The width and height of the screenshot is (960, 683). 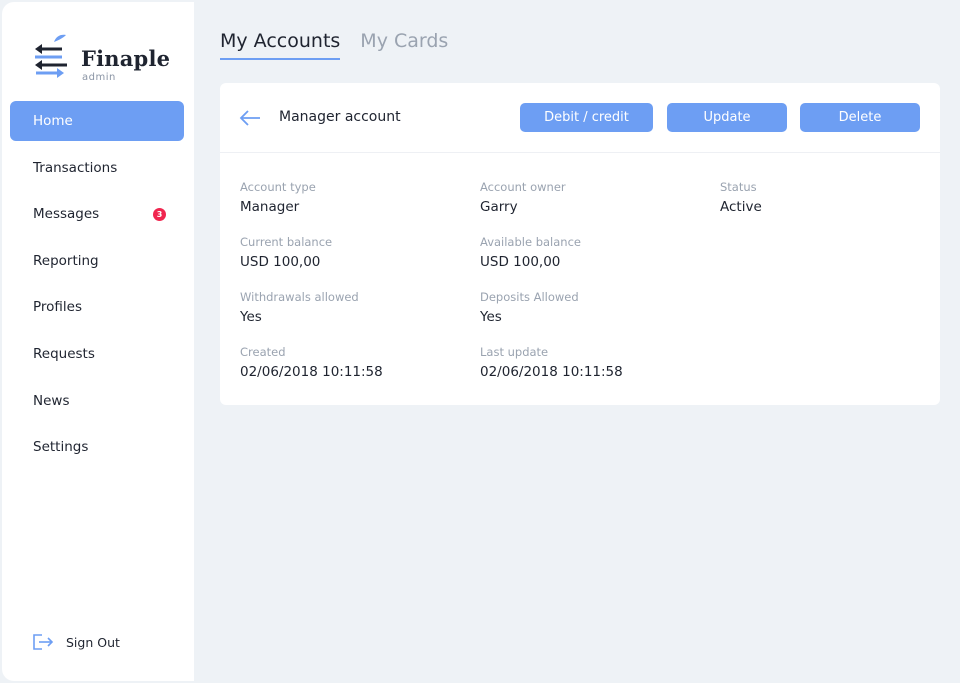 What do you see at coordinates (529, 297) in the screenshot?
I see `field-label: Deposits Allowed` at bounding box center [529, 297].